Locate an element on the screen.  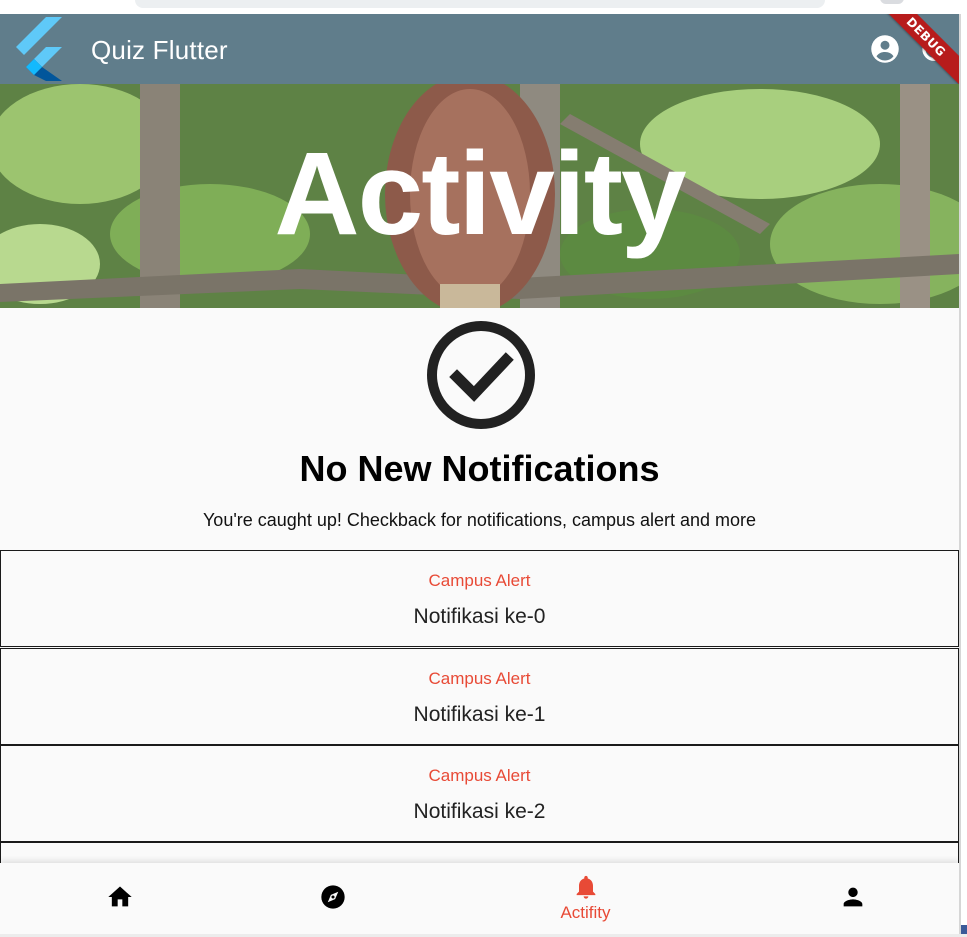
notification-text: Notifikasi ke-1 is located at coordinates (479, 714).